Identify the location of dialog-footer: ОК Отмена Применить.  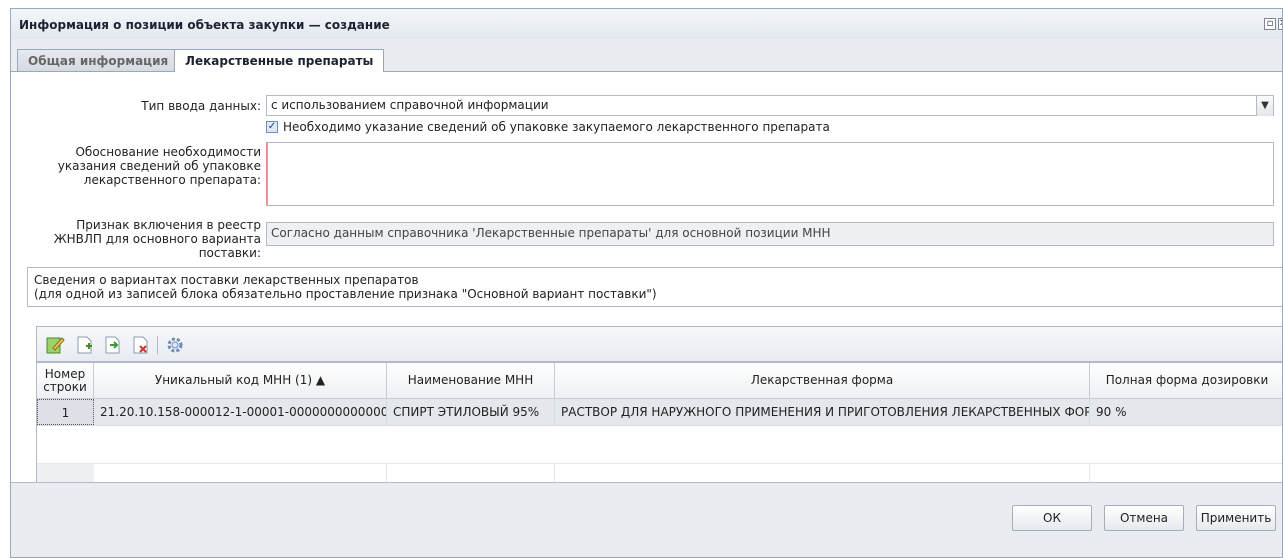
(646, 519).